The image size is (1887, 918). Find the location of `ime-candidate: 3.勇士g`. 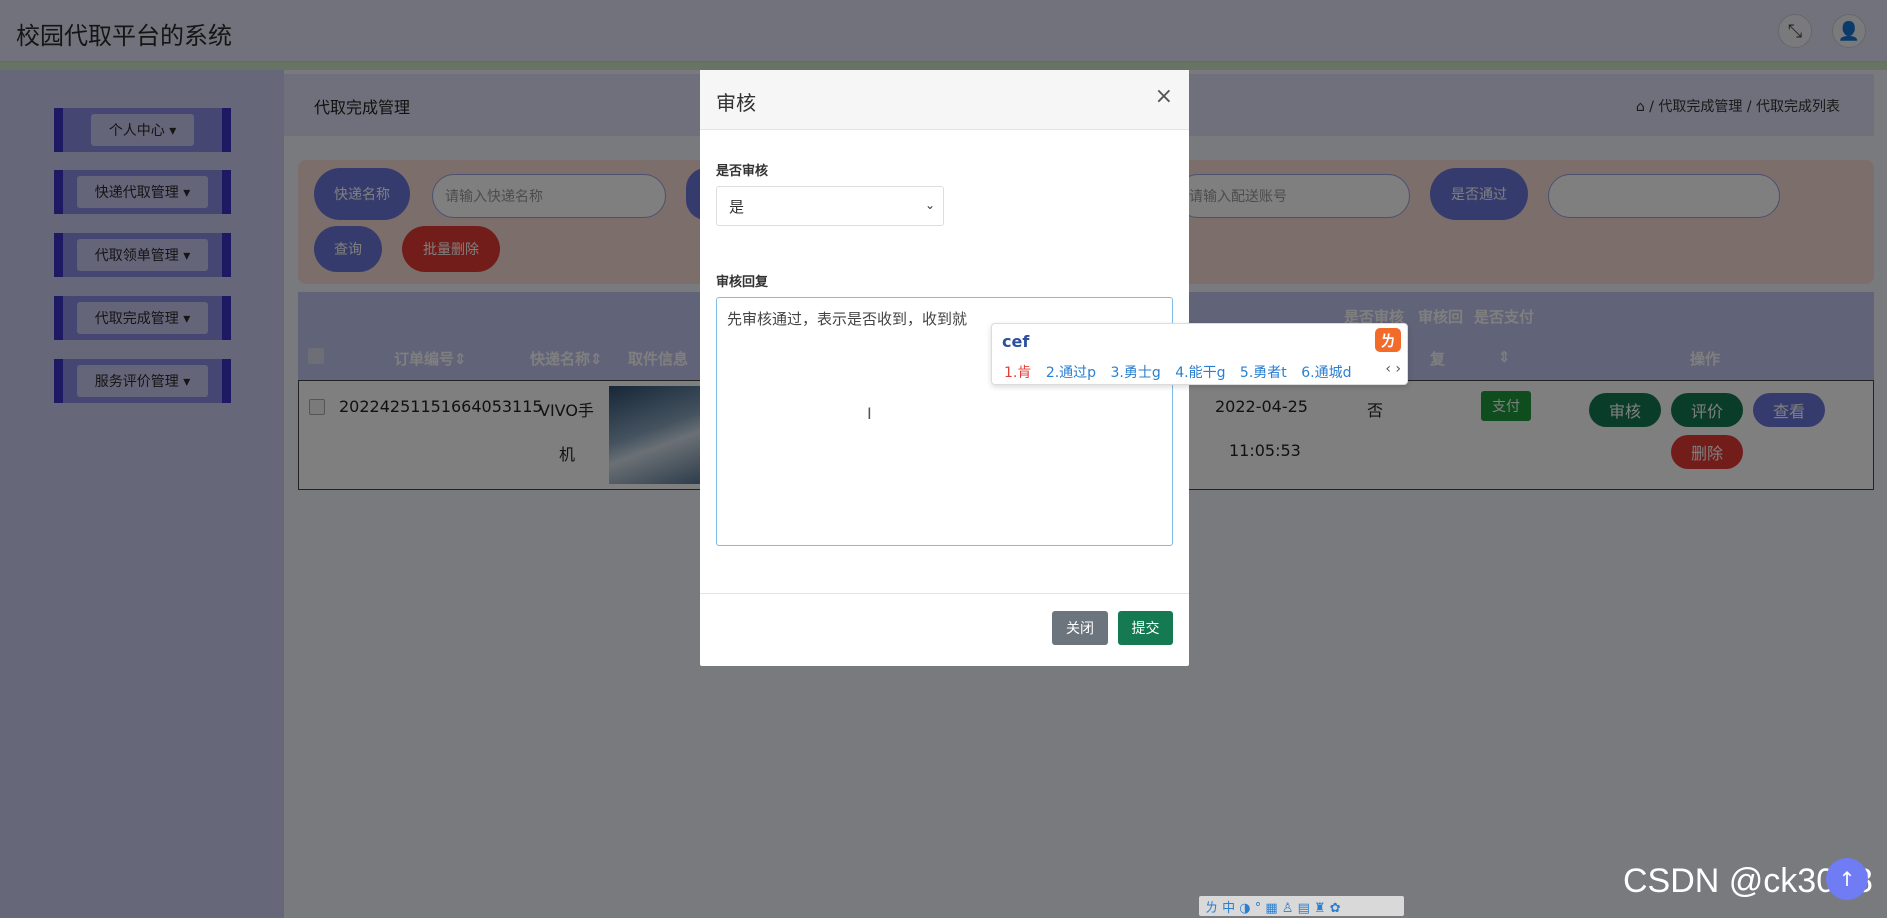

ime-candidate: 3.勇士g is located at coordinates (1136, 373).